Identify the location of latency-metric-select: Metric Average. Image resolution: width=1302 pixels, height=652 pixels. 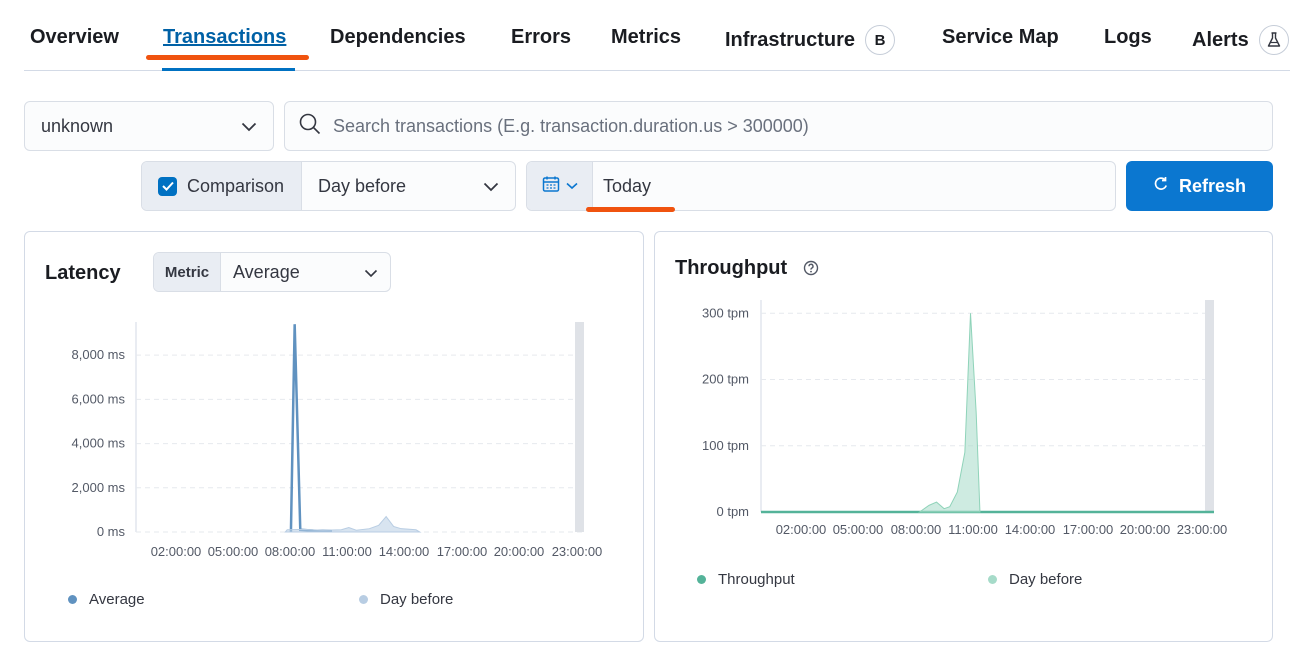
(272, 272).